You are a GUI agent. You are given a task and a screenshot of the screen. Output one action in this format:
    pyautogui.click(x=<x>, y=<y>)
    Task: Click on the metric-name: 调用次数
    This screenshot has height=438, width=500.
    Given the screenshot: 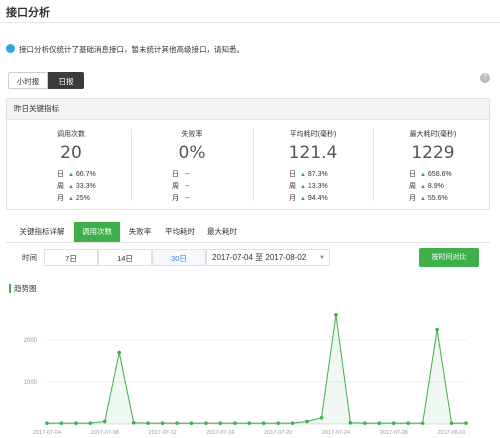 What is the action you would take?
    pyautogui.click(x=71, y=134)
    